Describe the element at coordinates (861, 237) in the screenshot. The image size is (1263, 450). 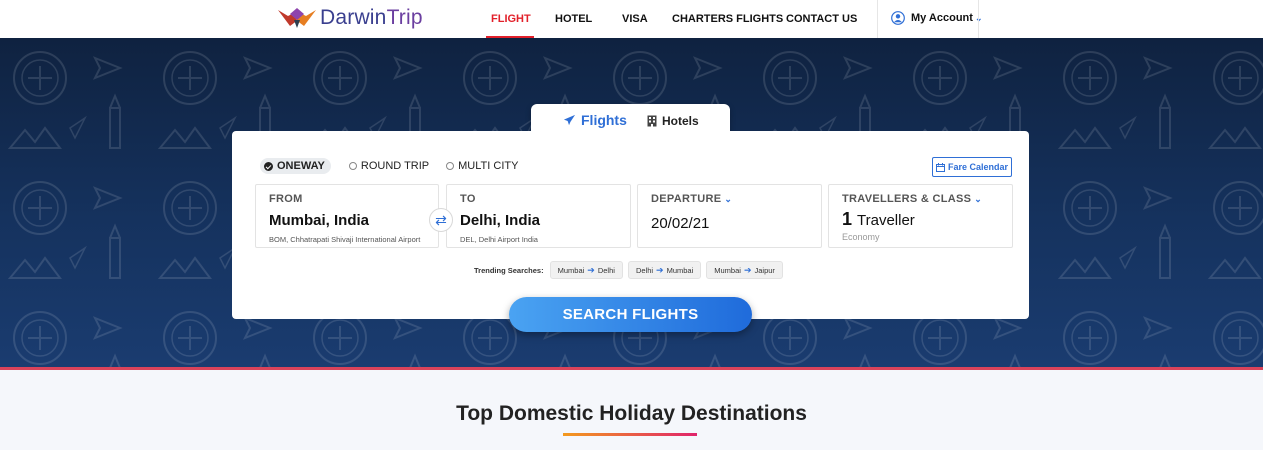
I see `travel-class: Economy` at that location.